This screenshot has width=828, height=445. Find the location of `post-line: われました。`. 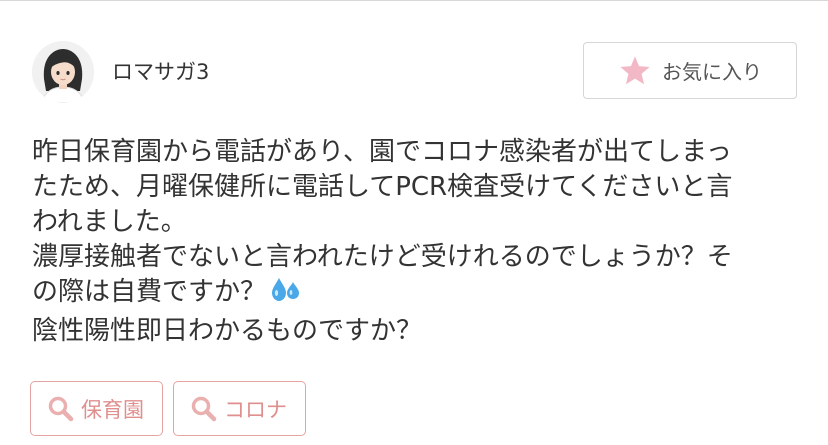

post-line: われました。 is located at coordinates (109, 222).